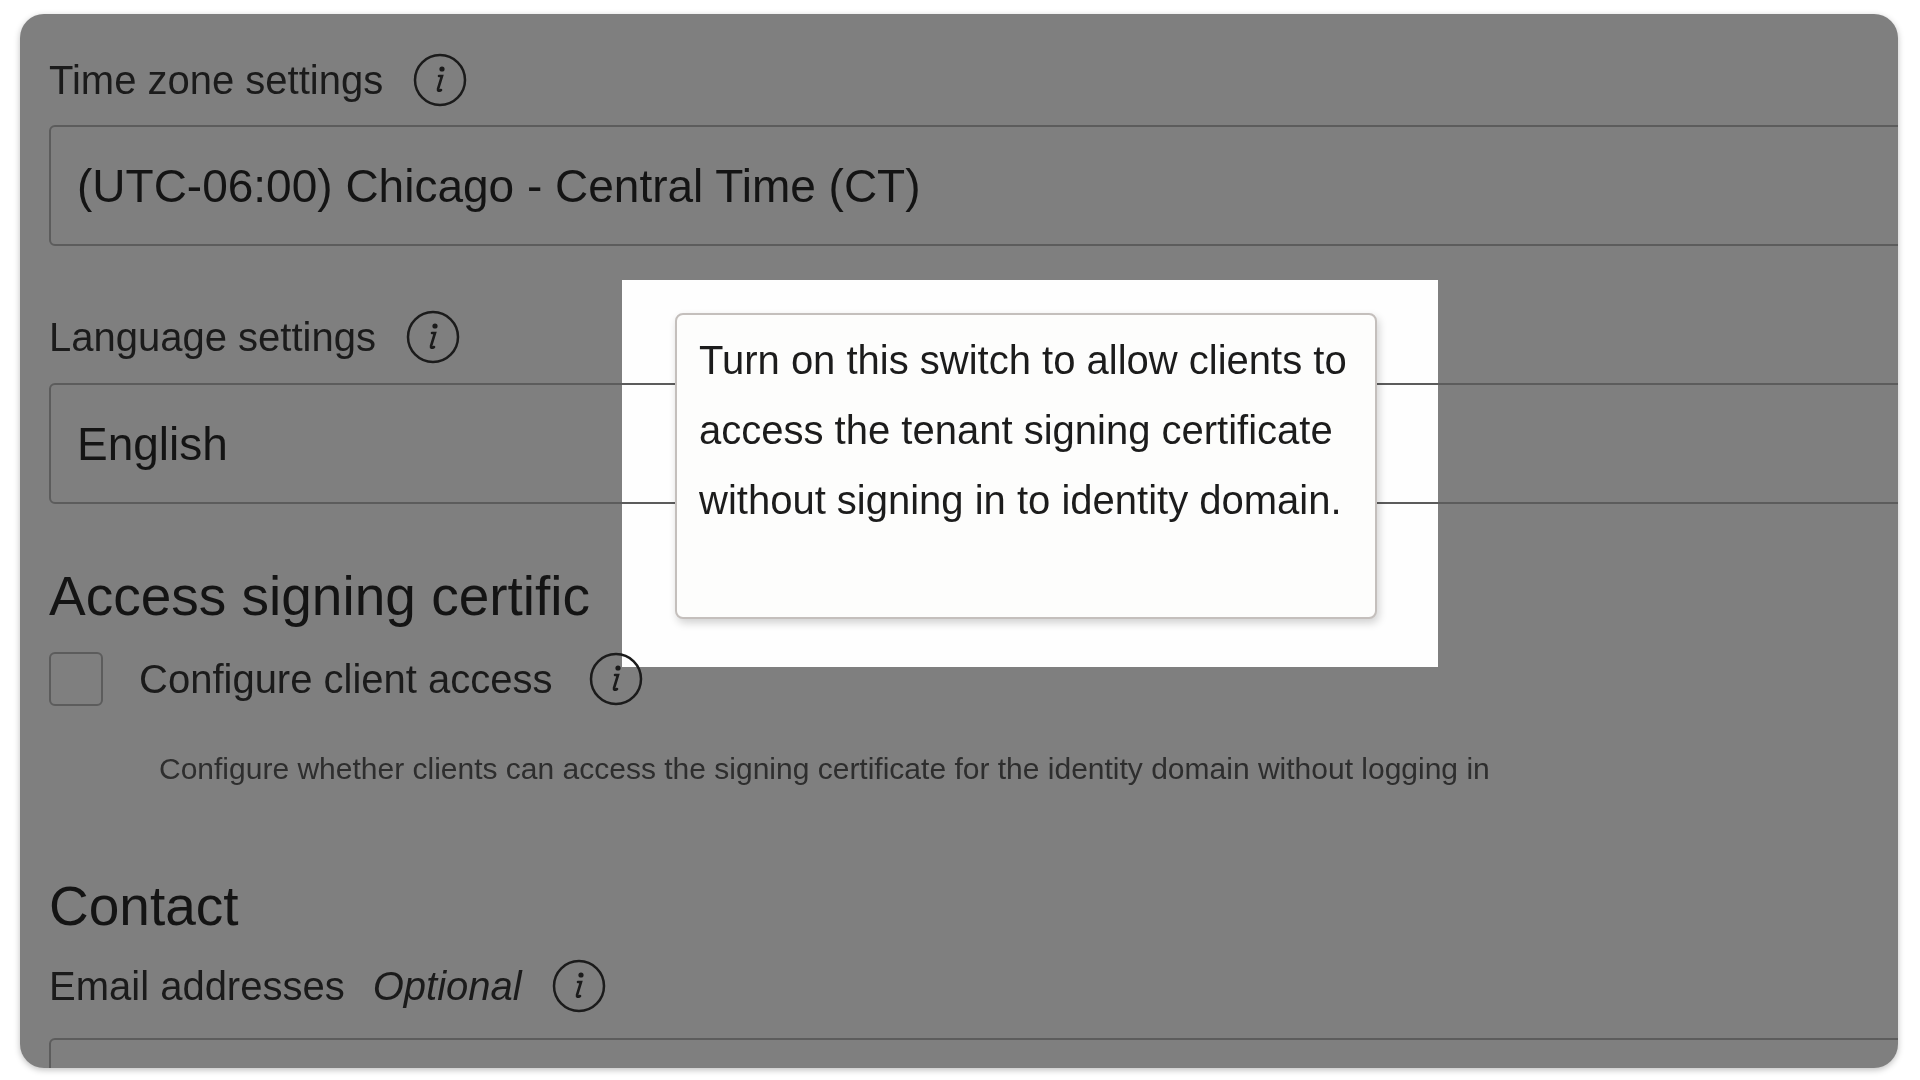 Image resolution: width=1920 pixels, height=1080 pixels. Describe the element at coordinates (447, 986) in the screenshot. I see `optional-hint: Optional` at that location.